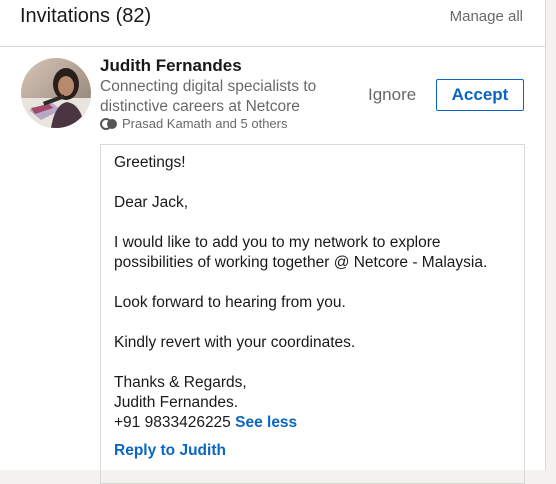  I want to click on message-line-2: Kindly revert with your coordinates., so click(235, 342).